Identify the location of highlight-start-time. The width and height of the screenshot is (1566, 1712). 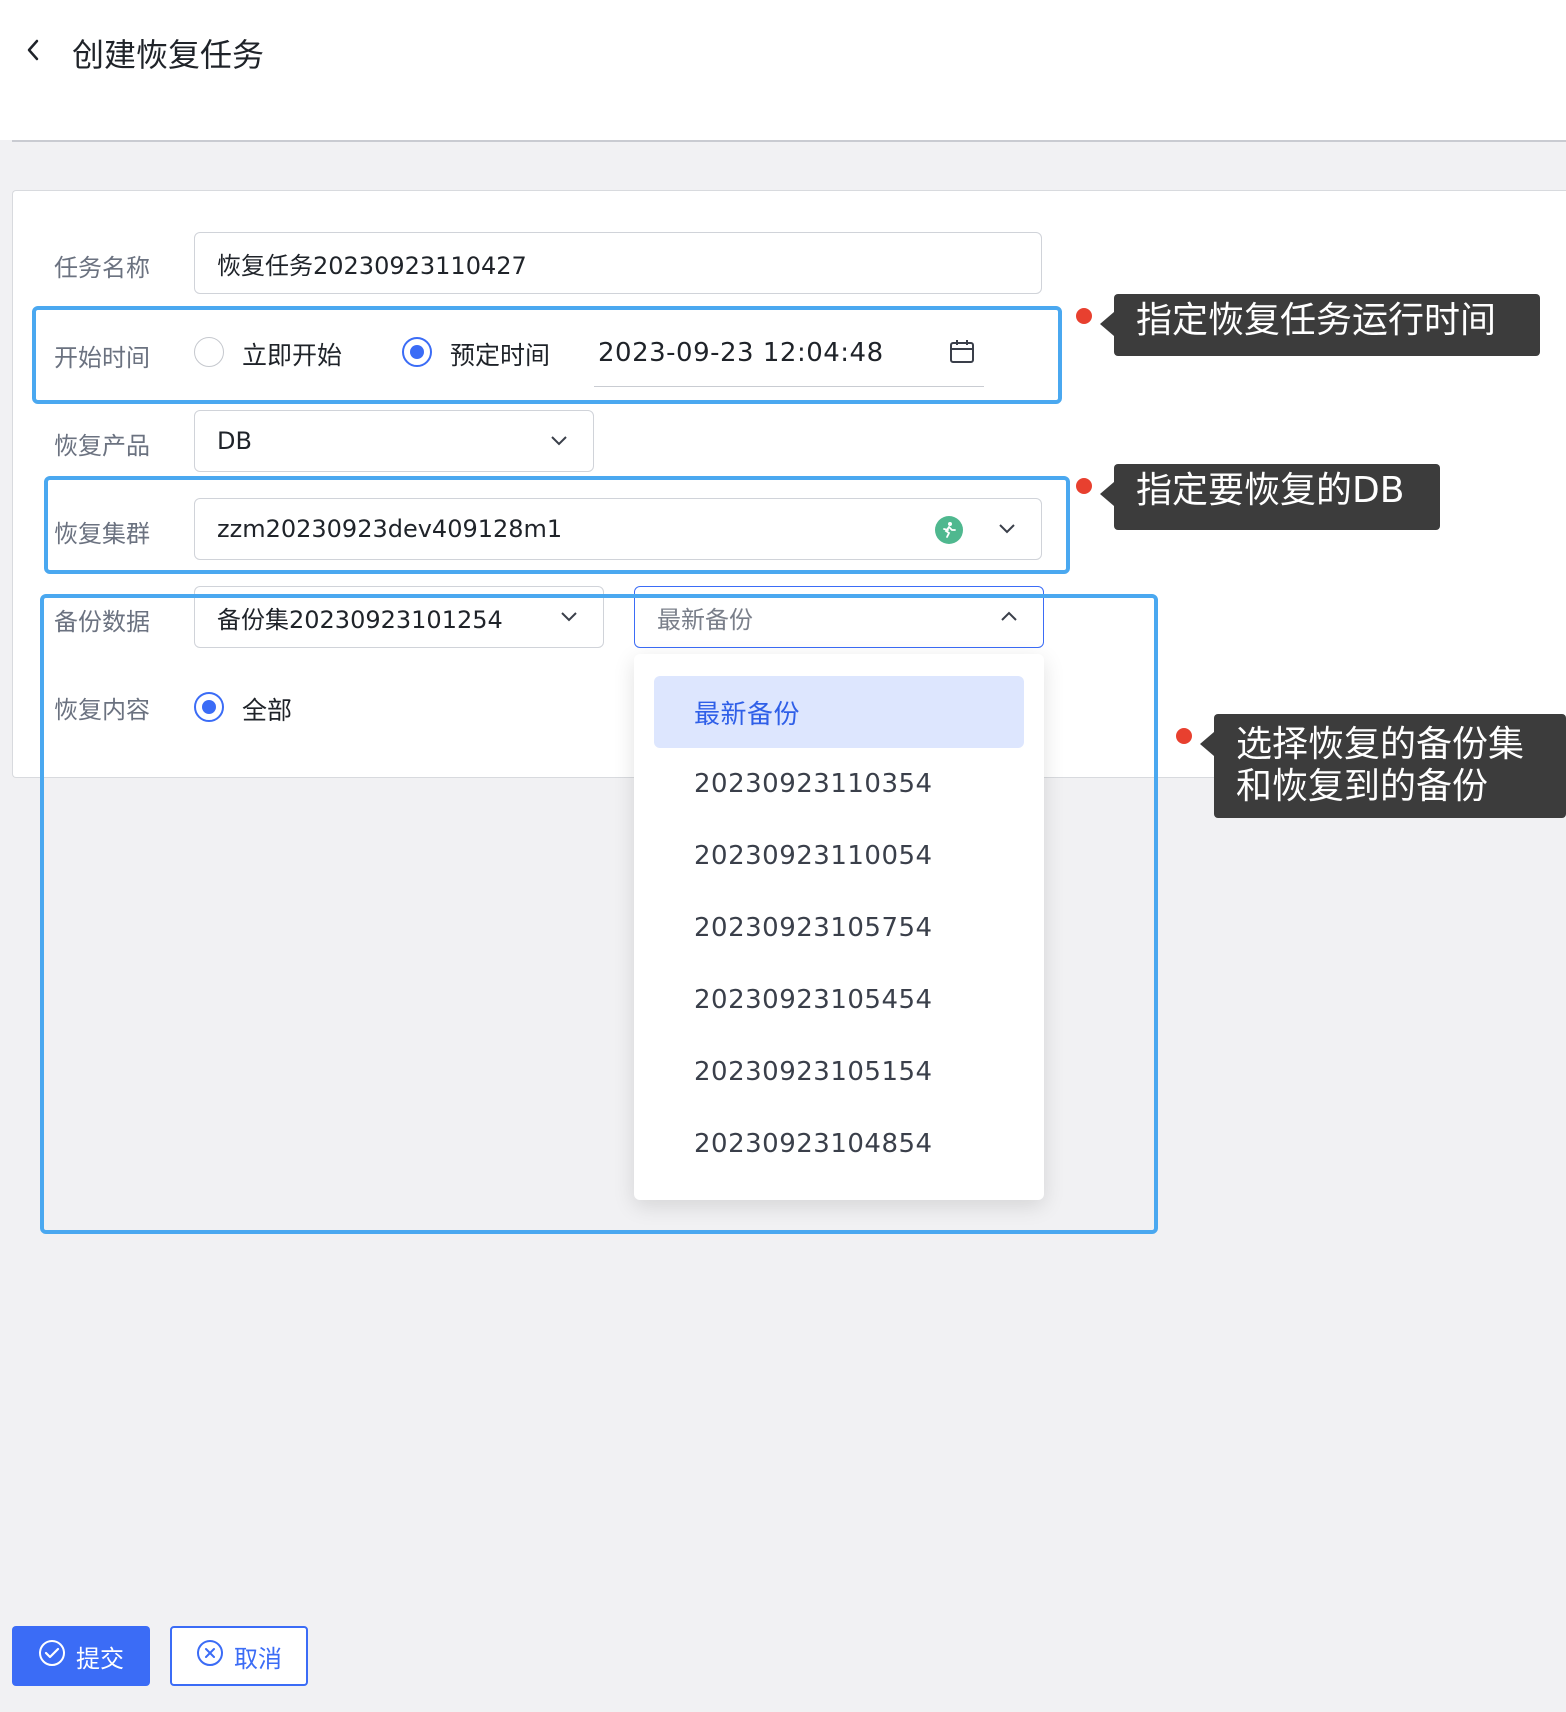
(547, 355).